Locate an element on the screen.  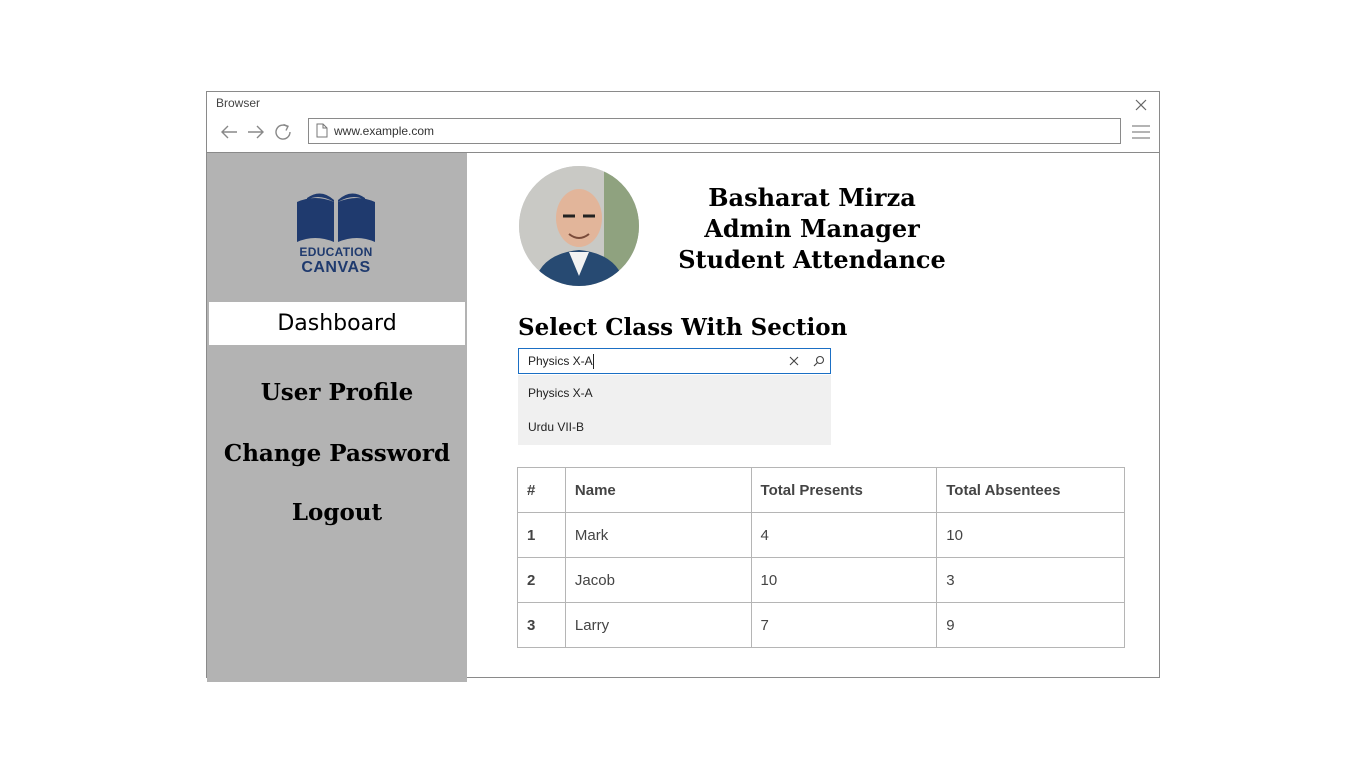
total-presents: 7 is located at coordinates (844, 625).